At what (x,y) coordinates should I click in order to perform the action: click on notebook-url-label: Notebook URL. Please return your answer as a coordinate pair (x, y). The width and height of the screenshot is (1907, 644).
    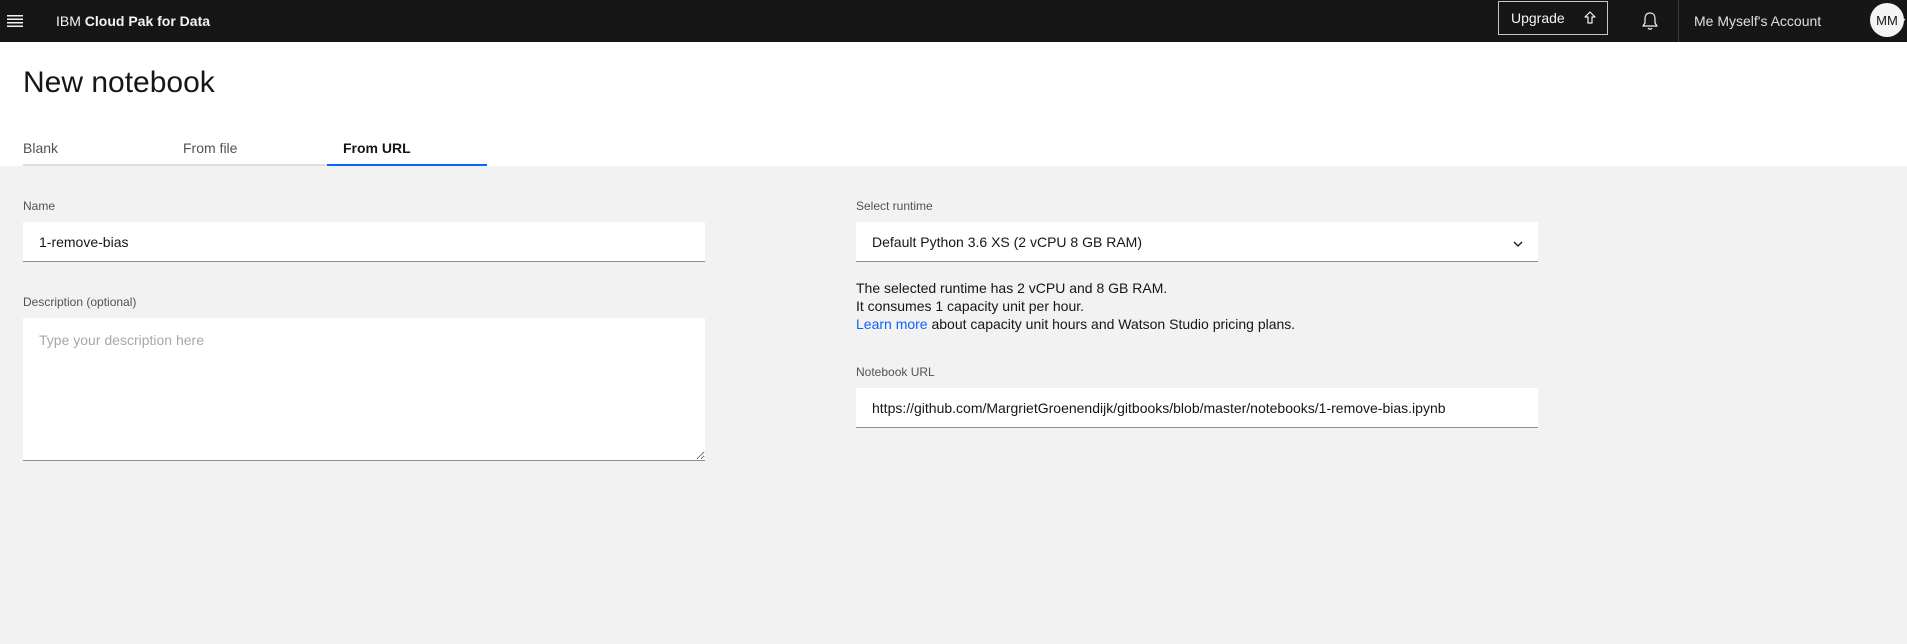
    Looking at the image, I should click on (895, 372).